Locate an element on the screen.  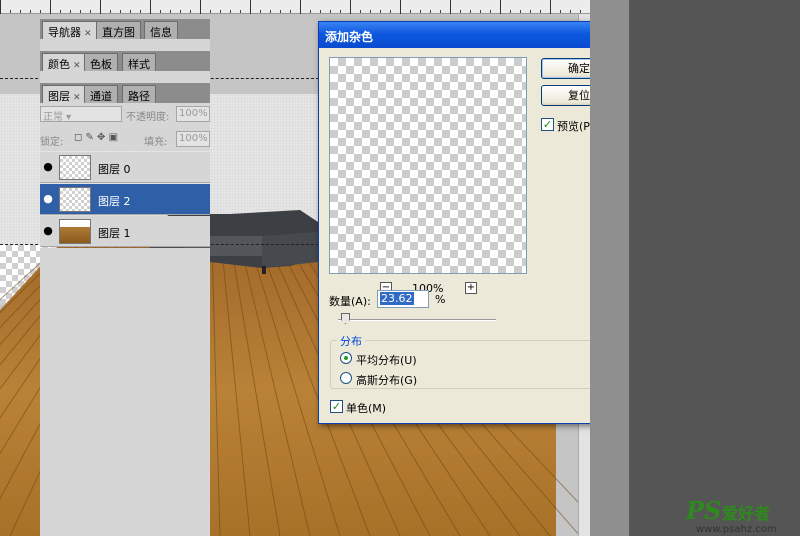
blend-mode-select: 正常 ▾ is located at coordinates (81, 114).